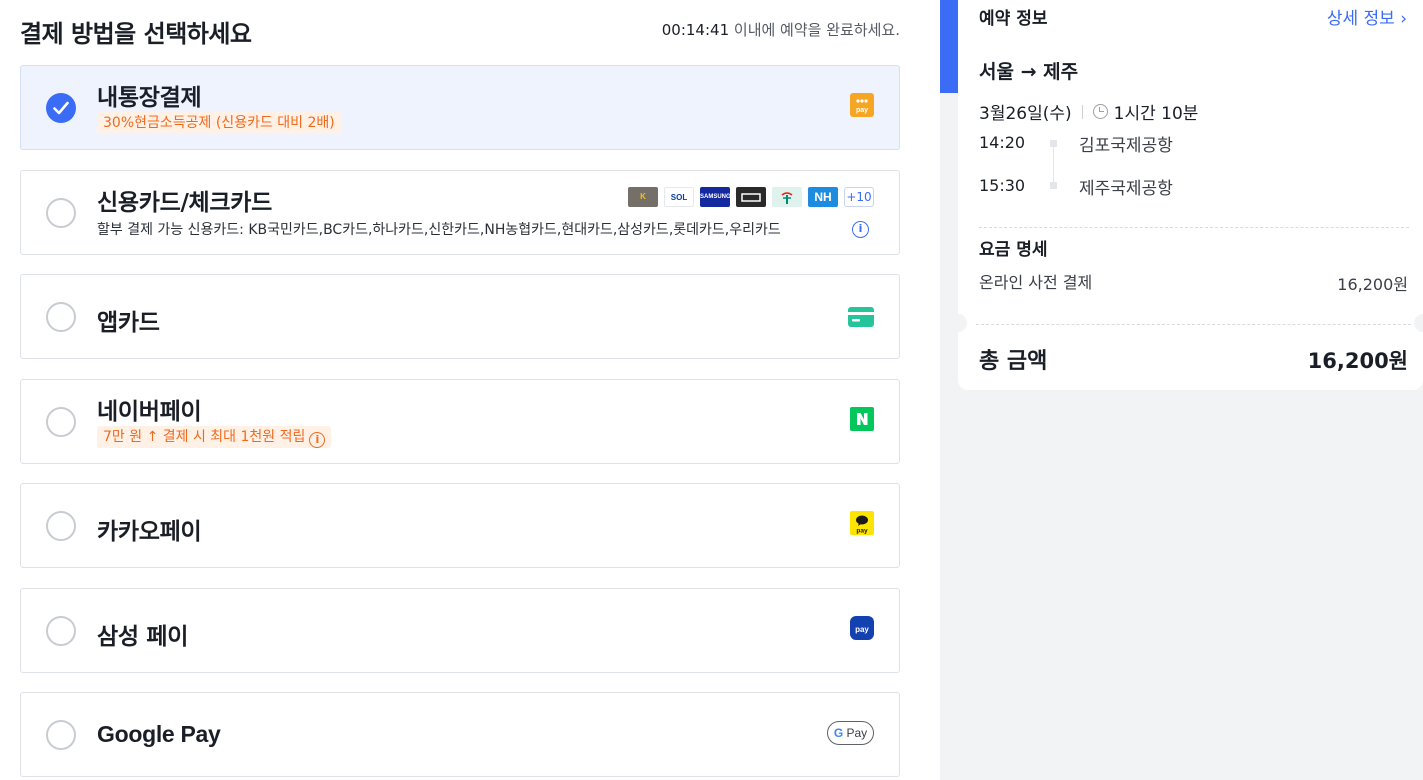 This screenshot has width=1423, height=780. What do you see at coordinates (460, 421) in the screenshot?
I see `payment-option-naver-pay: 네이버페이 7만 원 ↑ 결제 시 최대 1천원 적립 i` at bounding box center [460, 421].